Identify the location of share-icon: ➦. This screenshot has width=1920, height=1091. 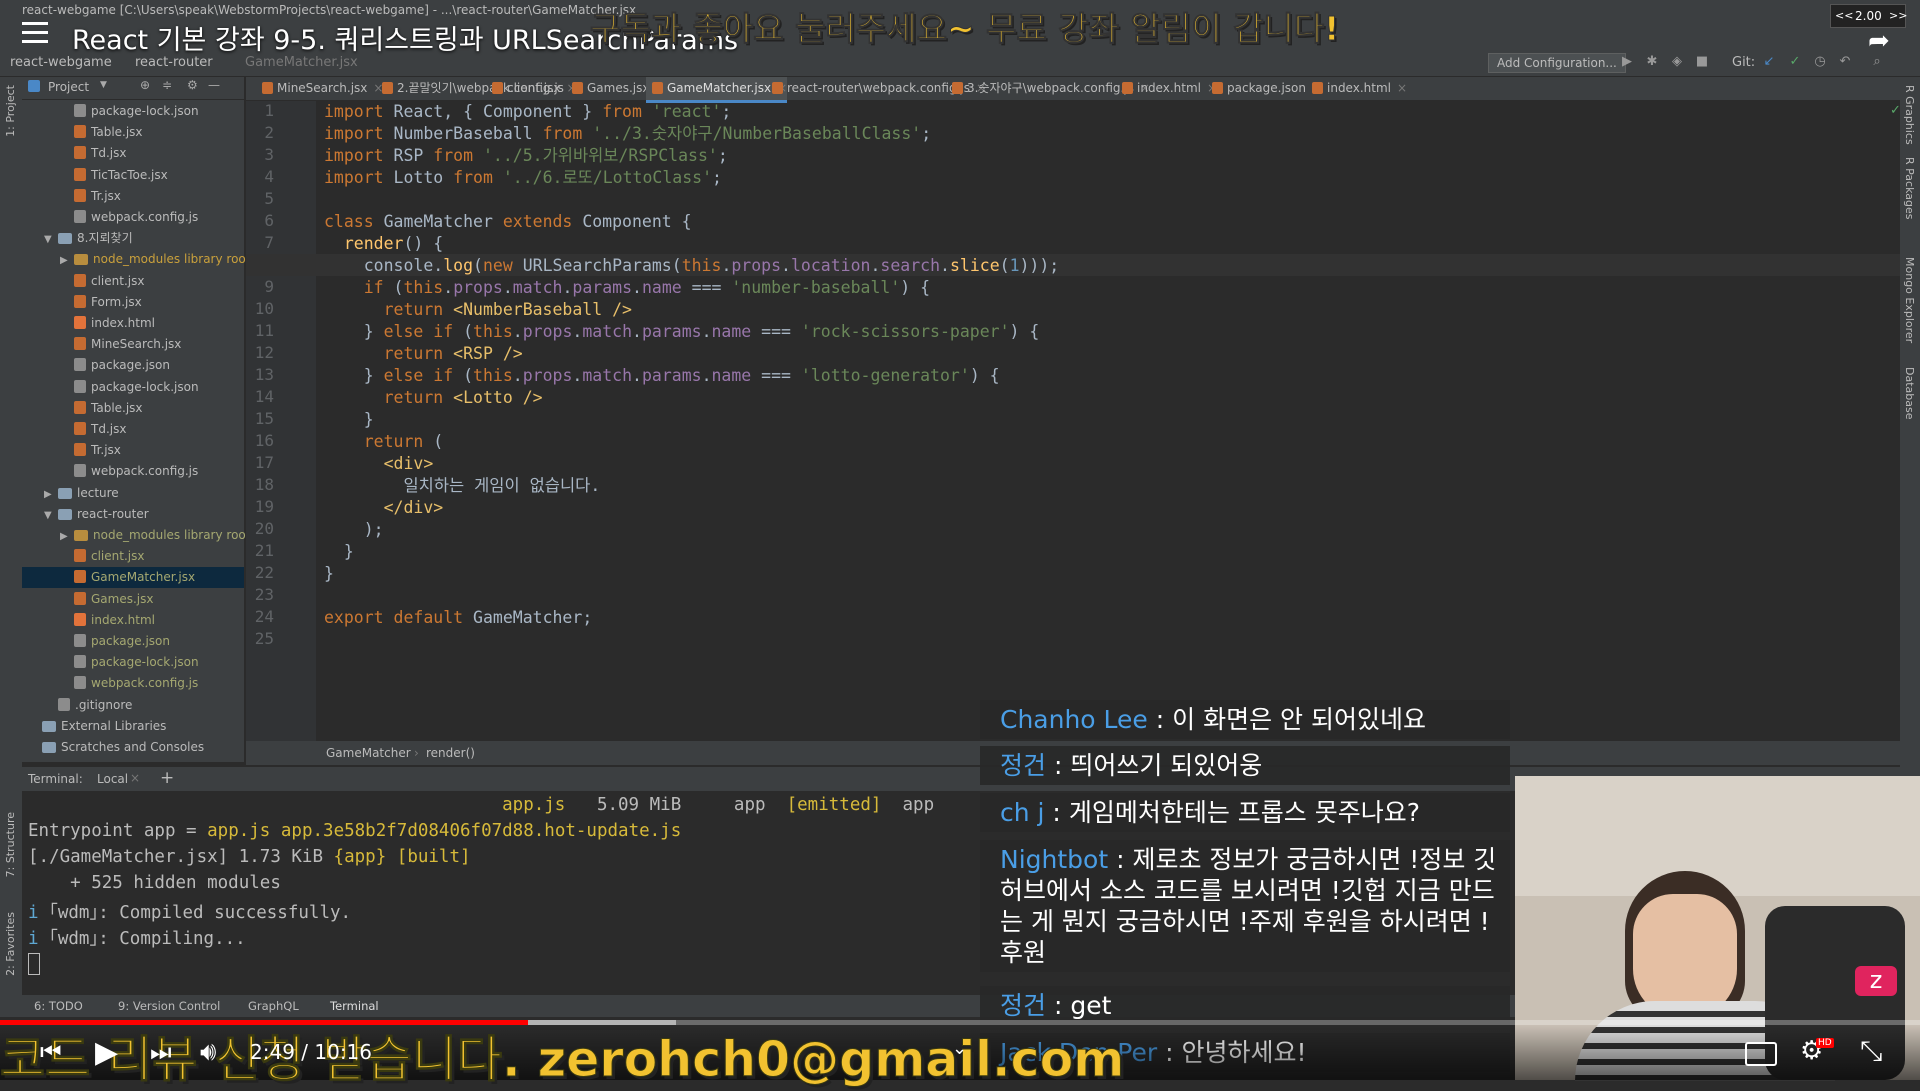
(1879, 41).